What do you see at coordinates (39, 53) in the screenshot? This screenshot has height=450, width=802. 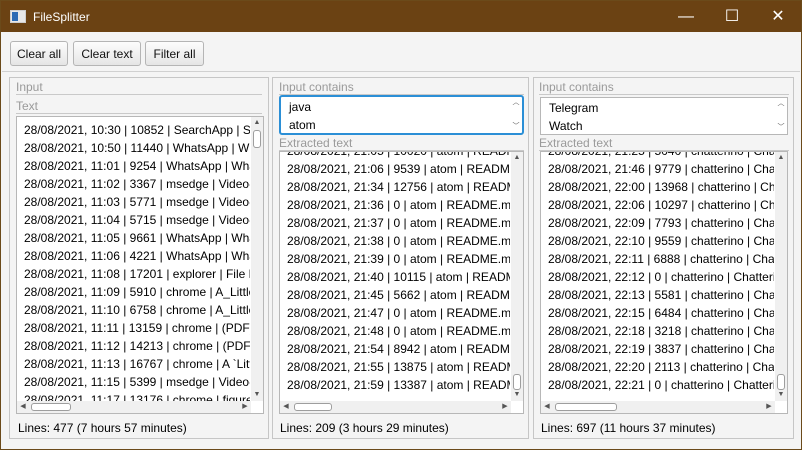 I see `clear-all-button: Clear all` at bounding box center [39, 53].